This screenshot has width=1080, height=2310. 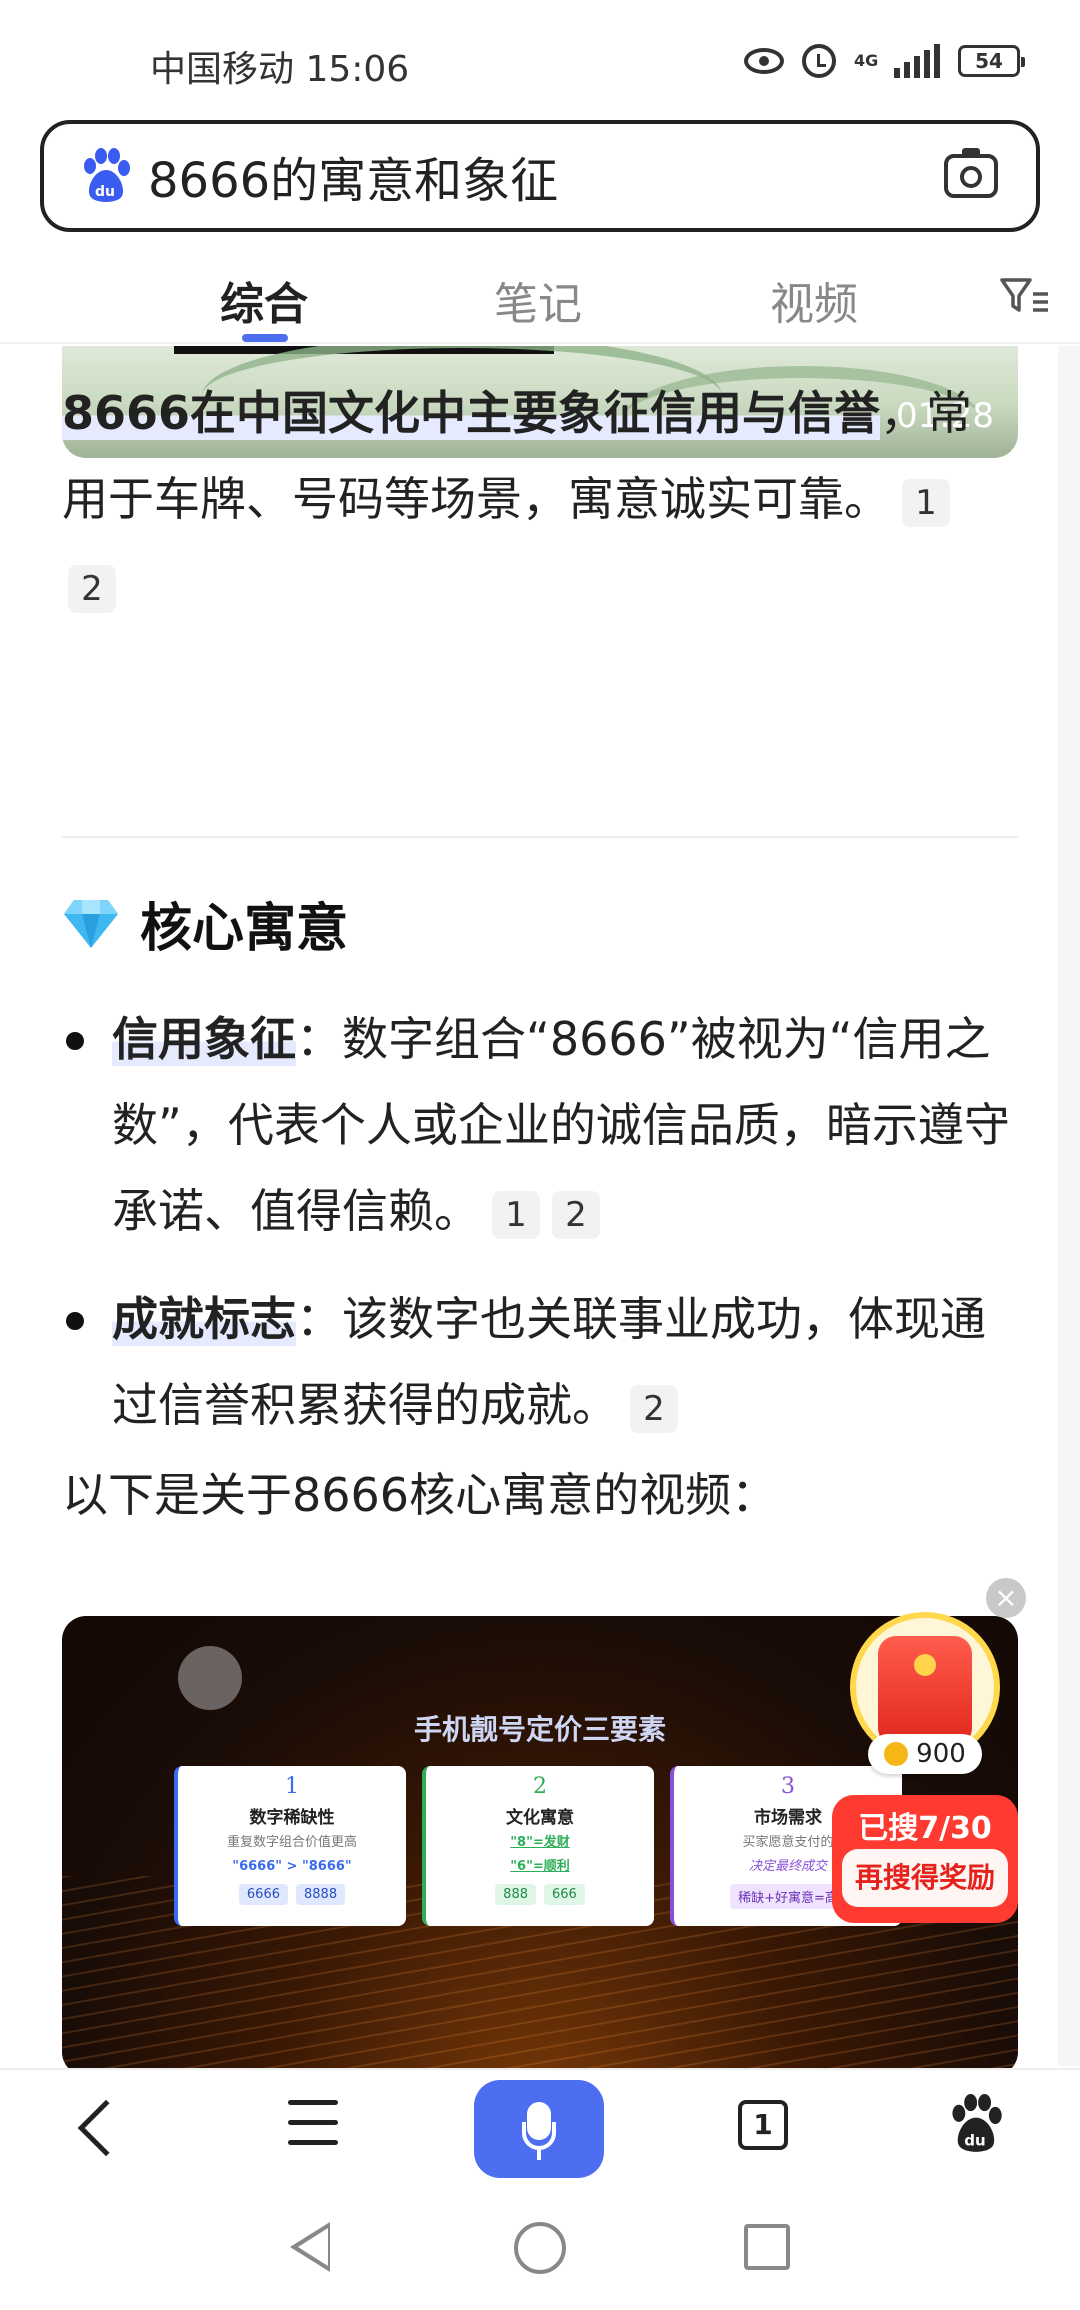 I want to click on system-home-icon, so click(x=540, y=2248).